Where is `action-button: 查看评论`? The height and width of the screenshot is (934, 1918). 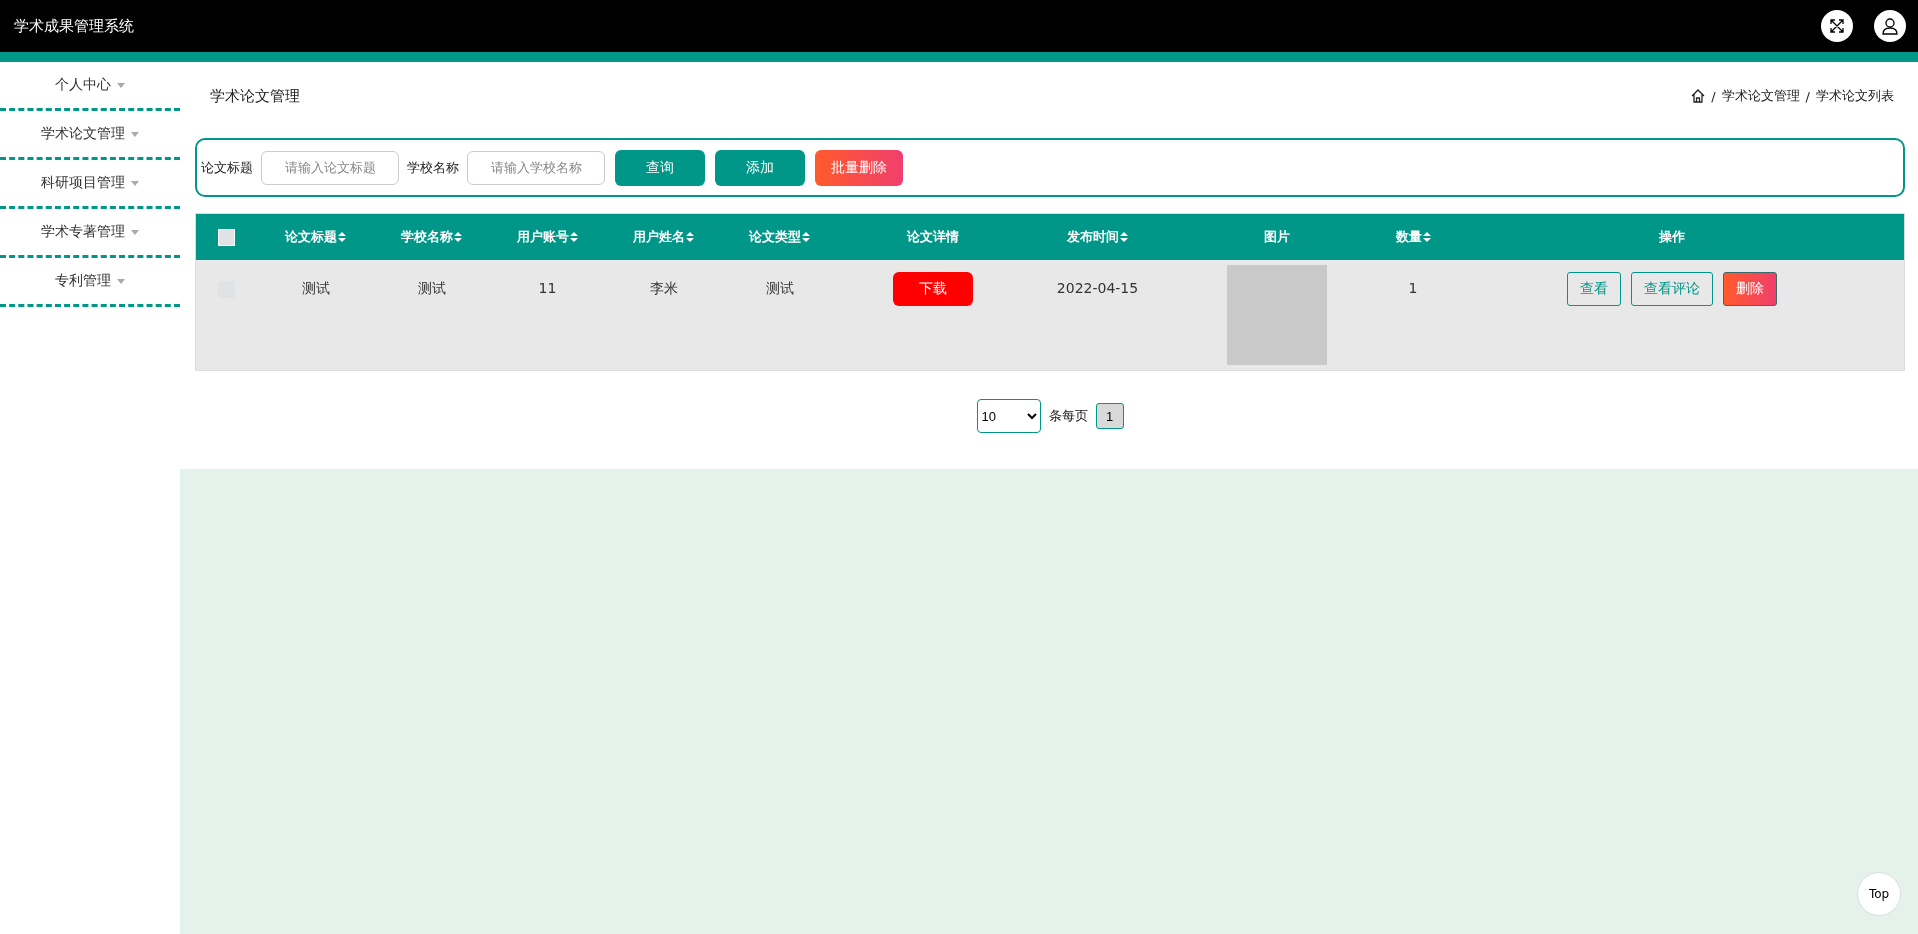
action-button: 查看评论 is located at coordinates (1672, 289).